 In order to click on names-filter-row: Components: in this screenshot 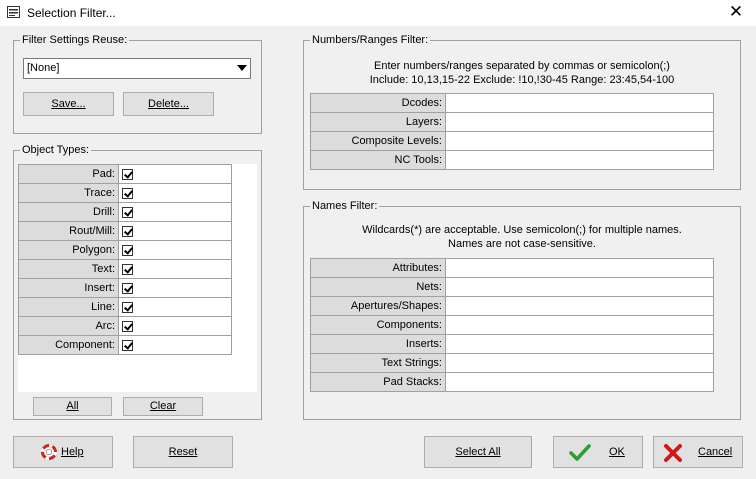, I will do `click(512, 325)`.